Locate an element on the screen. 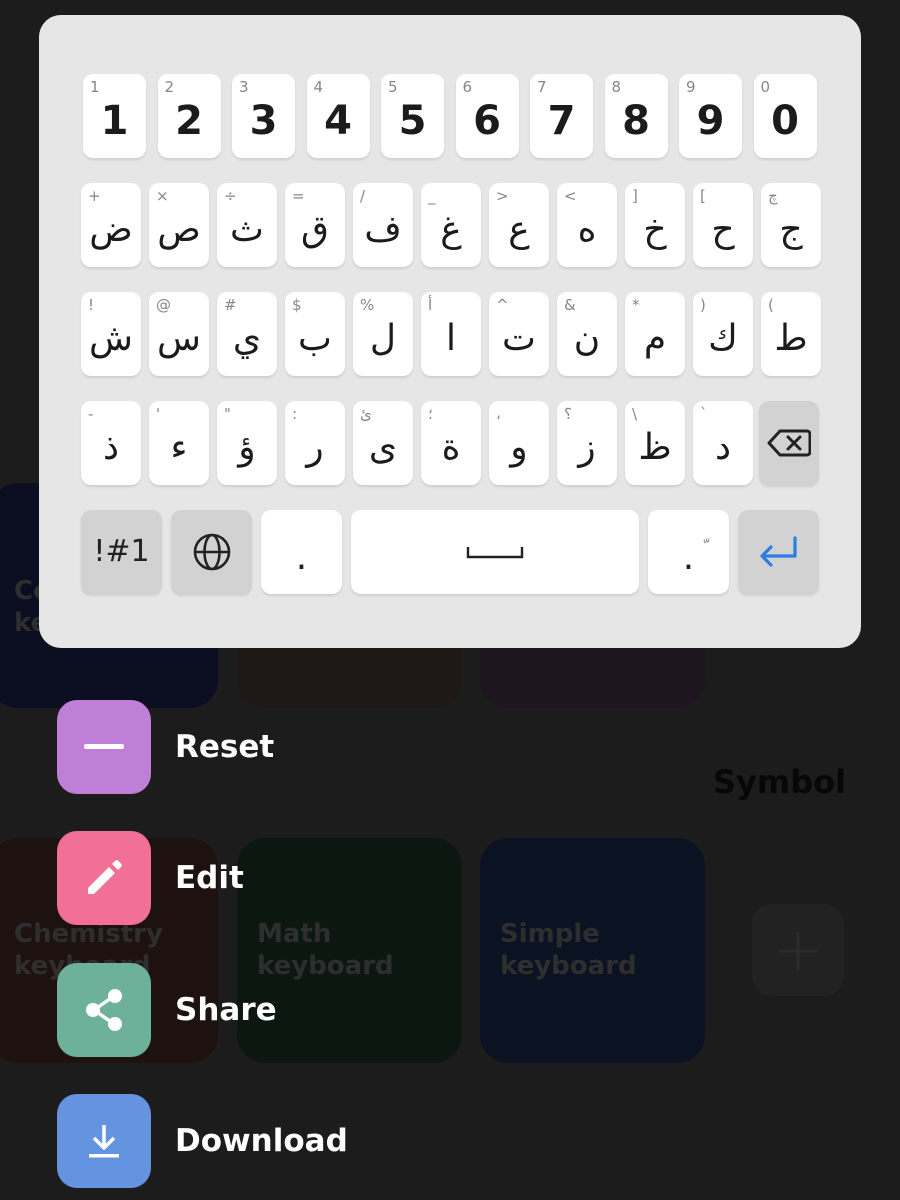  key-label: ي is located at coordinates (247, 338).